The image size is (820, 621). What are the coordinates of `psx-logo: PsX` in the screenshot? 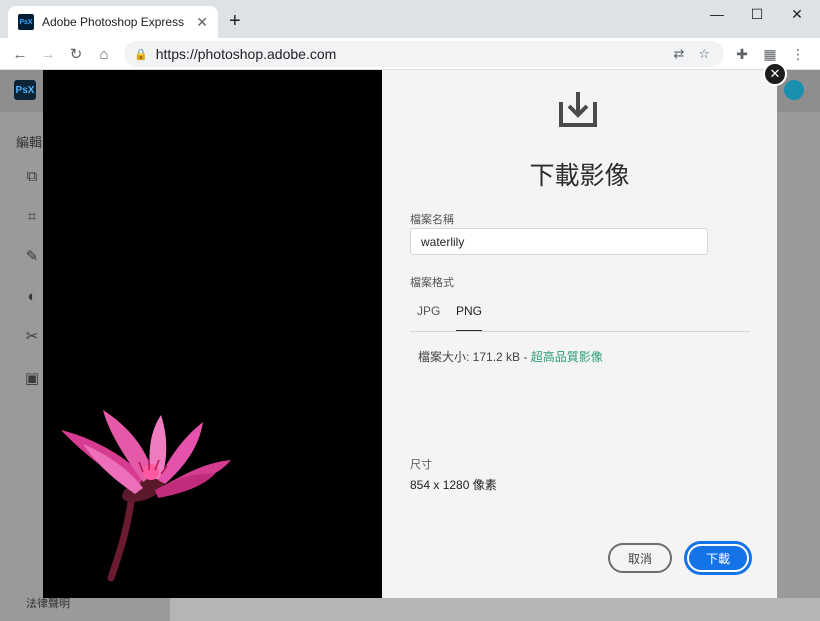 It's located at (25, 90).